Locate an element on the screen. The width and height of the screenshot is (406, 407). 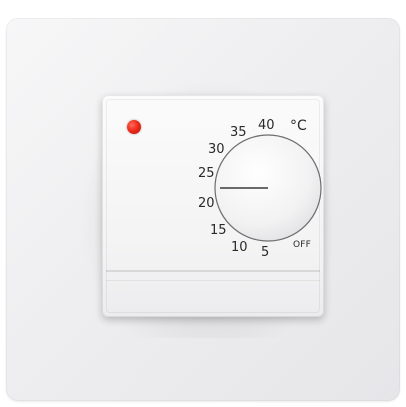
scale-label-15: 15 is located at coordinates (218, 230).